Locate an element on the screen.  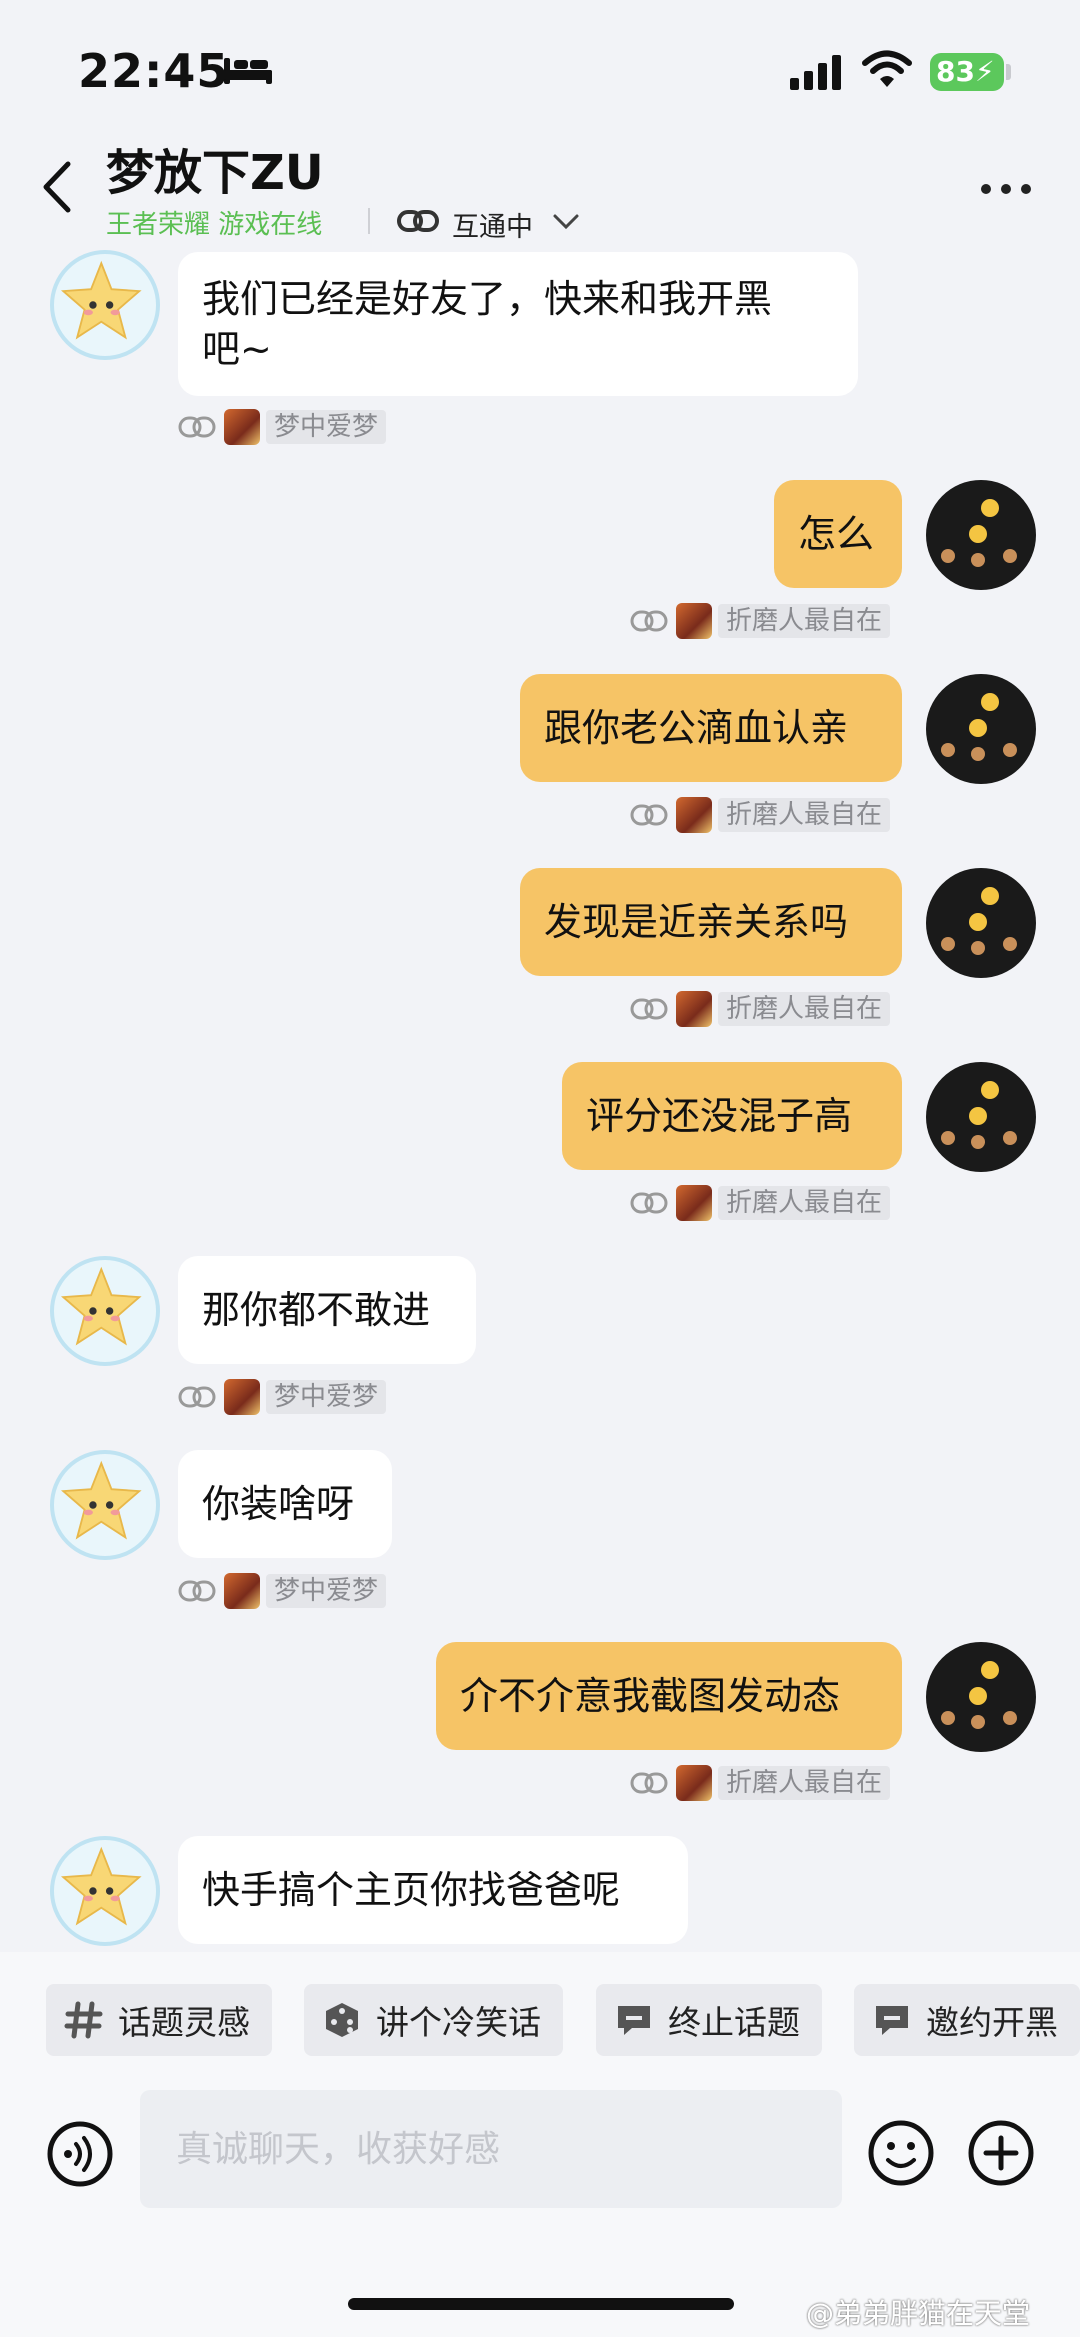
chip-label: 终止话题 is located at coordinates (734, 2022).